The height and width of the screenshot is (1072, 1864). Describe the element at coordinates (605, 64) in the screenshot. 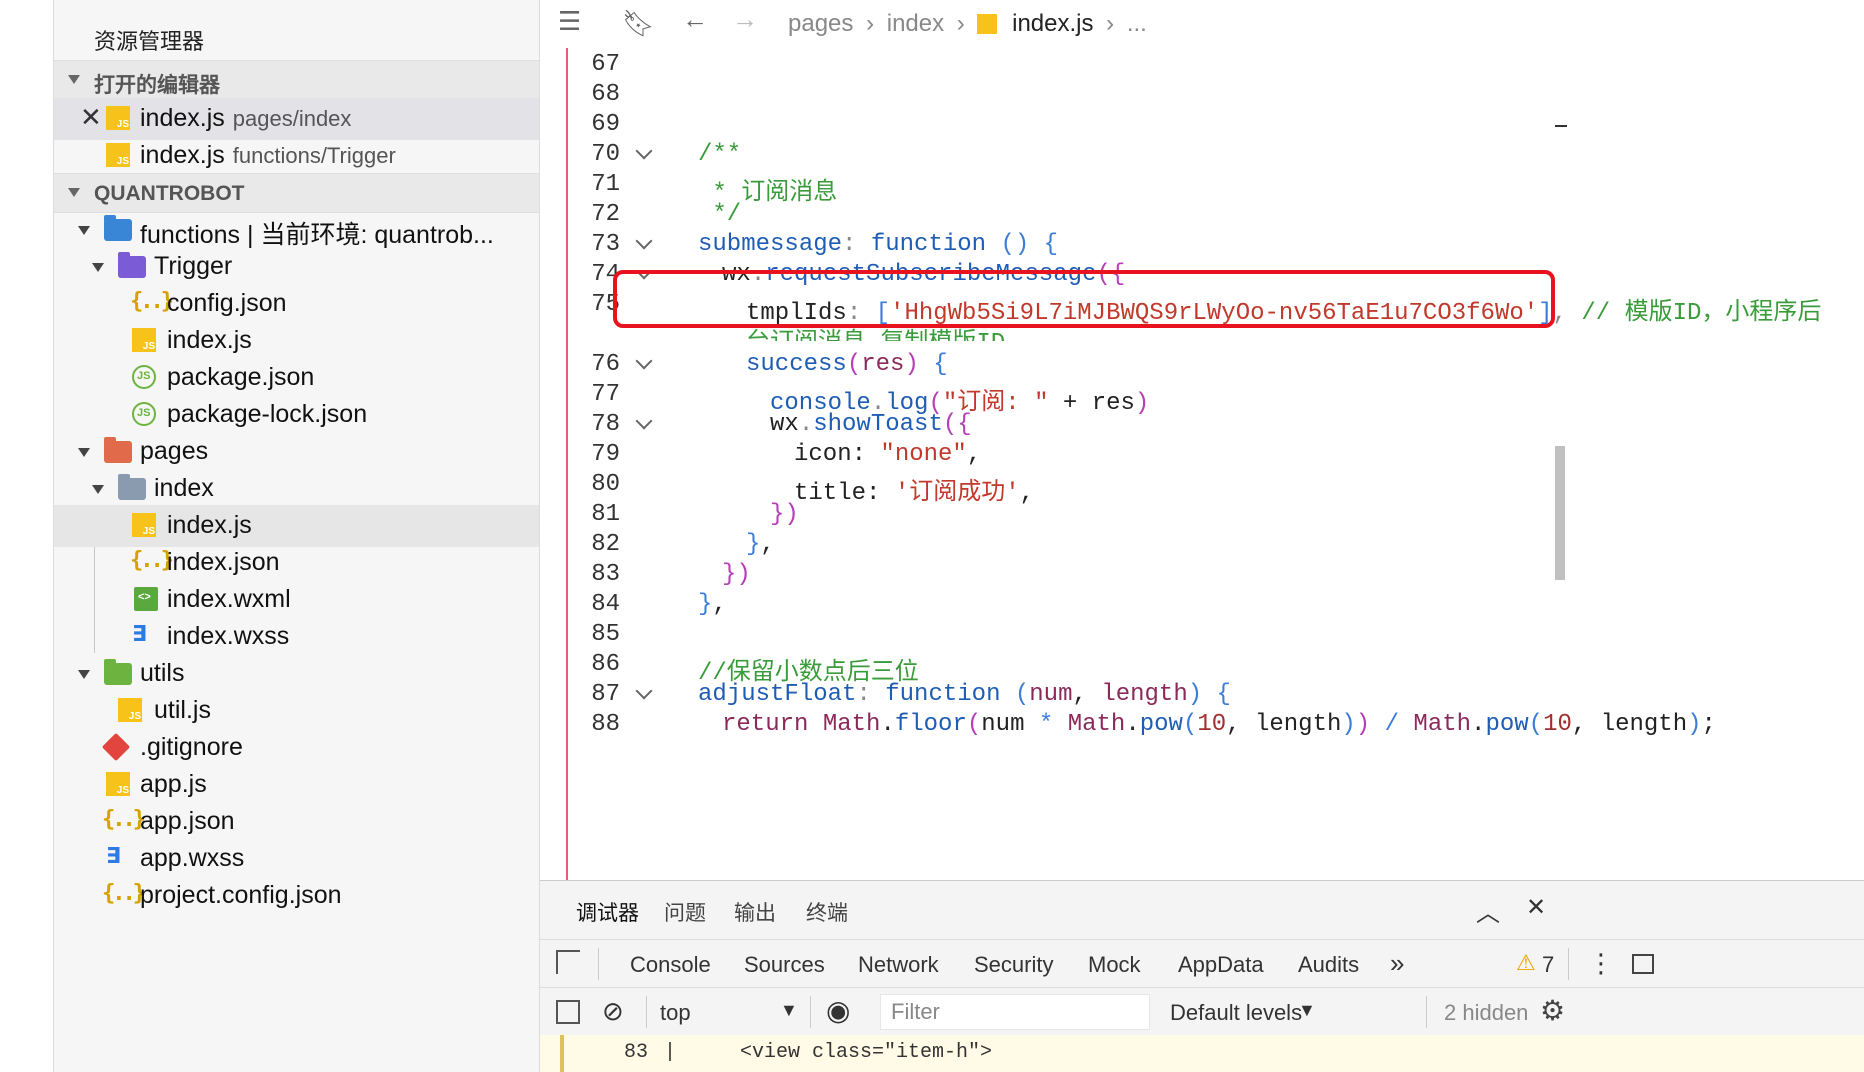

I see `line-number: 67` at that location.